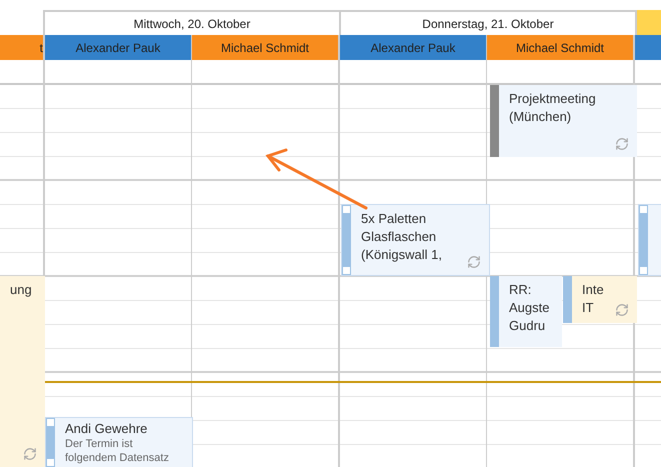  I want to click on appointment-card: Andi Gewehre Der Termin ist folgendem Datensatz, so click(119, 442).